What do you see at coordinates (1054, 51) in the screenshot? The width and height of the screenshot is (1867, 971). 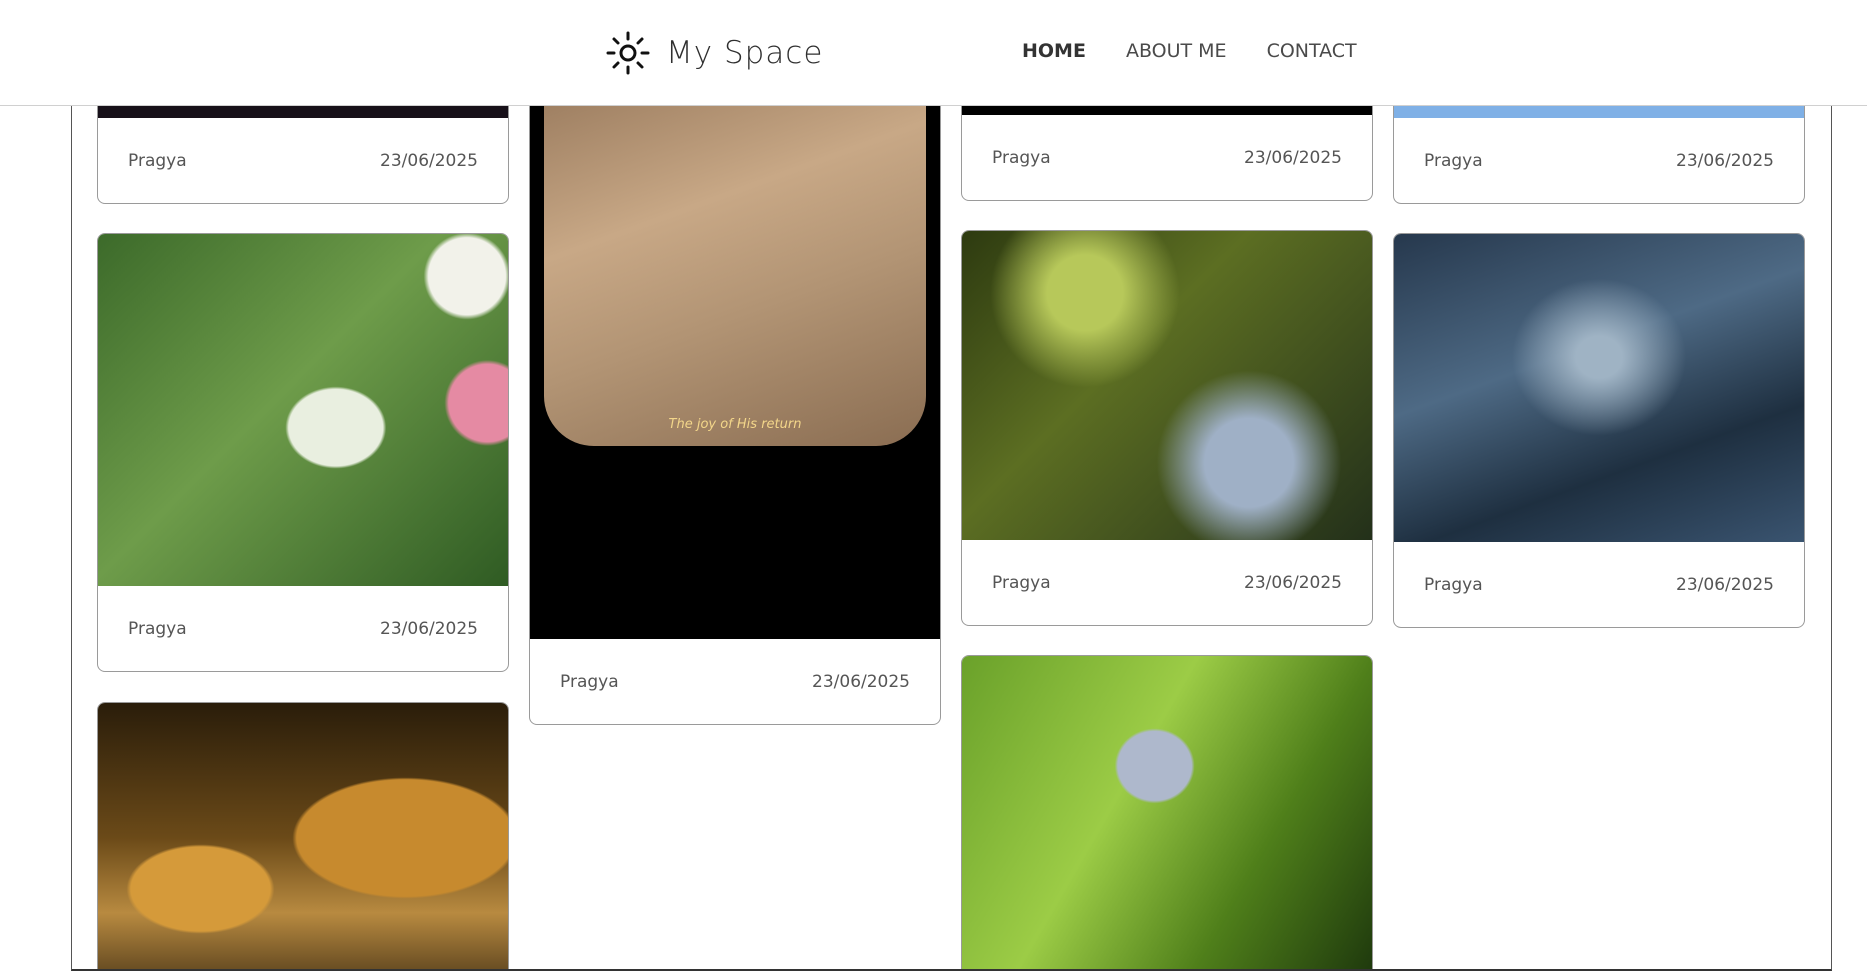 I see `nav-home: HOME` at bounding box center [1054, 51].